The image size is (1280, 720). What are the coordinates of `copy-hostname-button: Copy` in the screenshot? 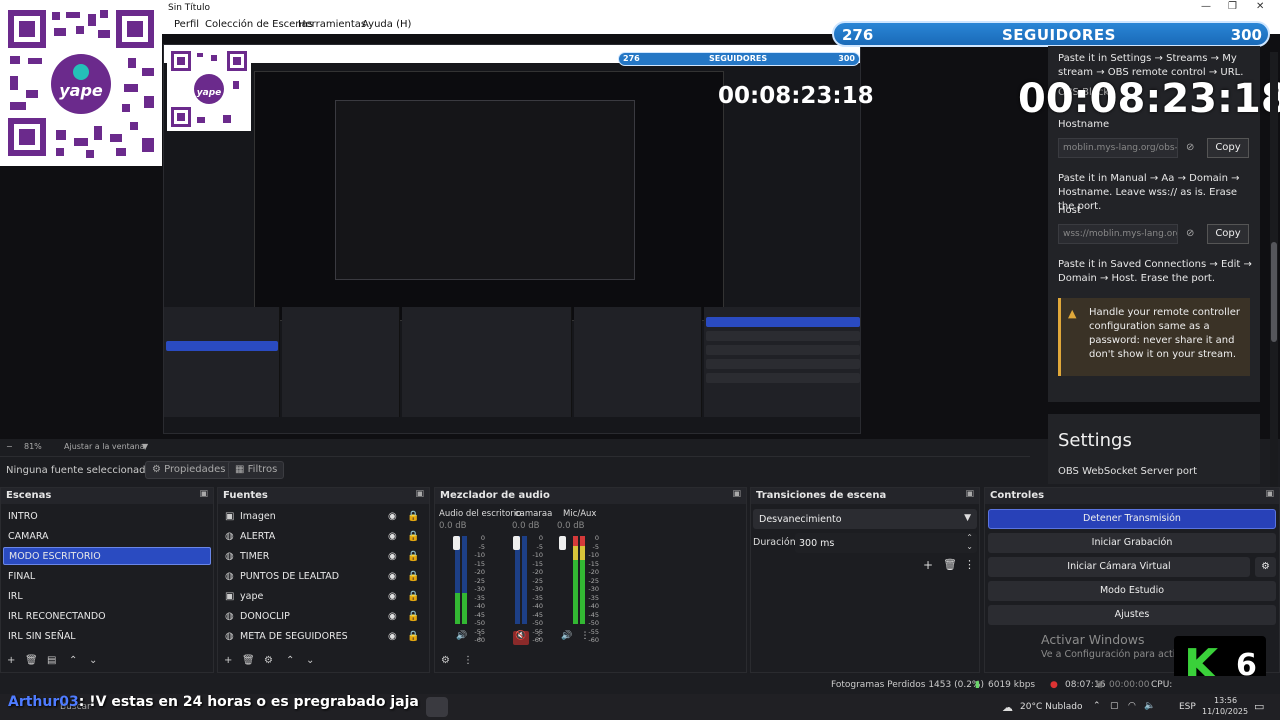 It's located at (1228, 148).